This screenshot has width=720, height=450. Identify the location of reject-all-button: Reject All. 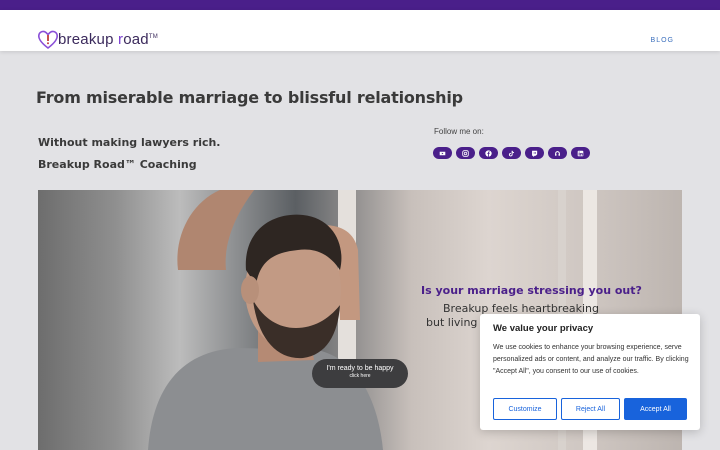
(590, 409).